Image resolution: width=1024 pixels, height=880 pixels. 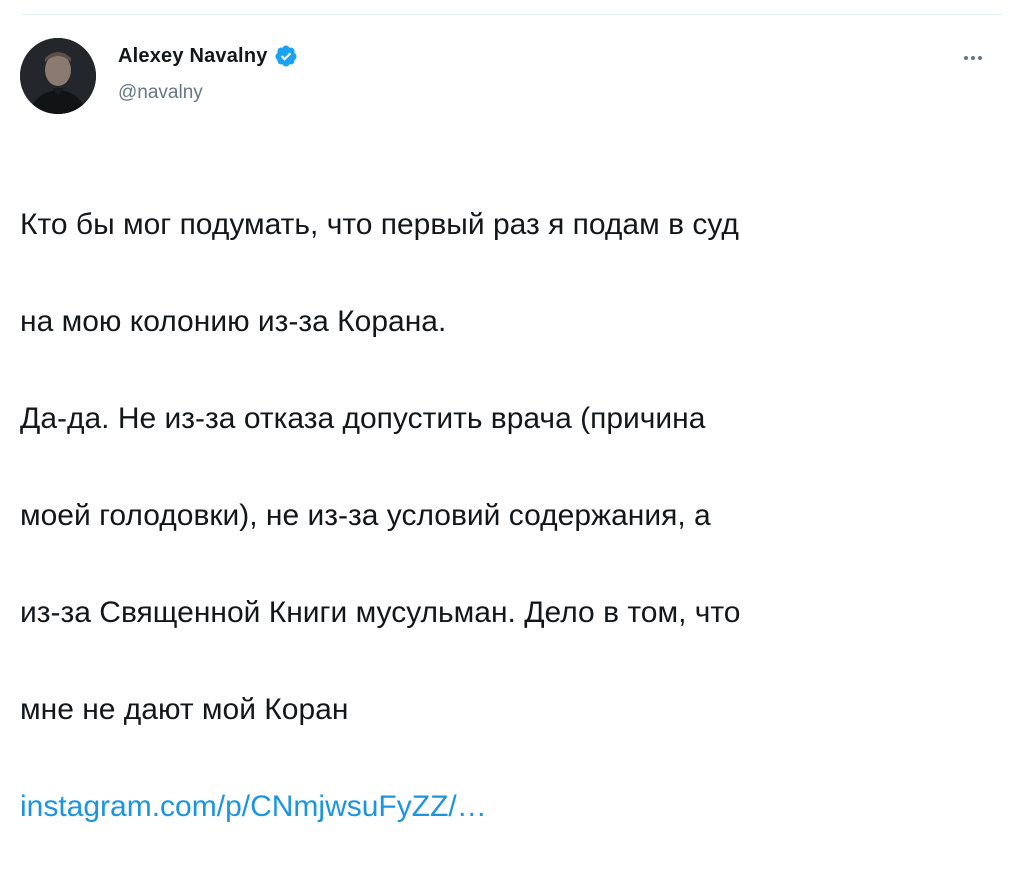 I want to click on verified-badge-icon, so click(x=286, y=56).